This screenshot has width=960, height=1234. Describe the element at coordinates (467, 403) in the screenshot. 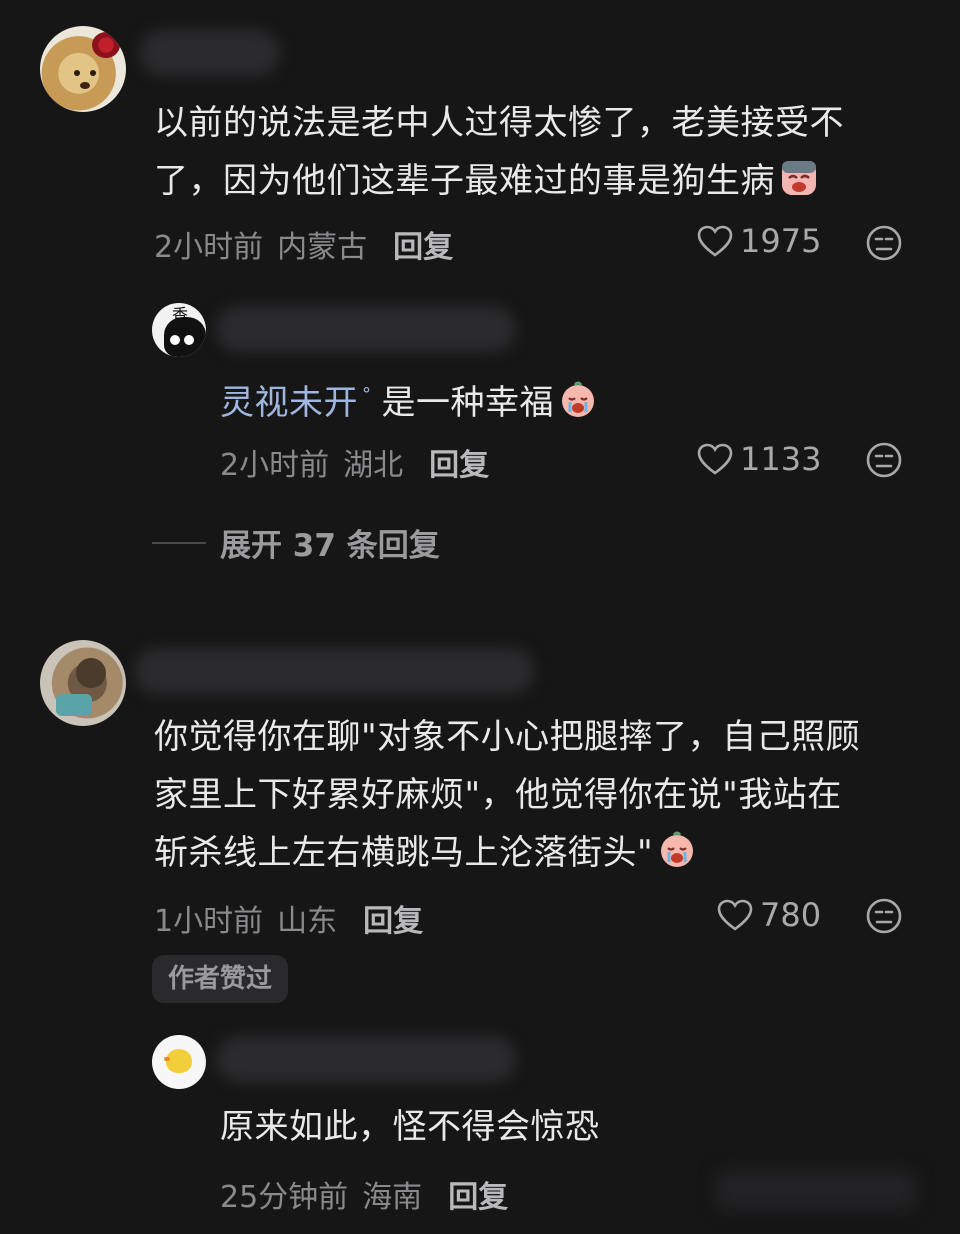

I see `reply-content: 是一种幸福` at that location.